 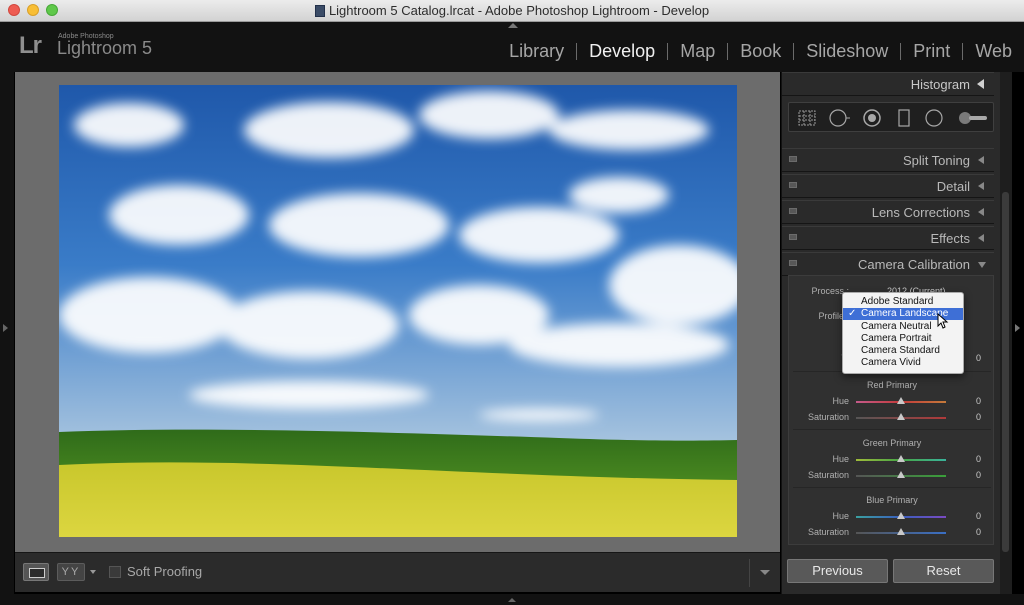 I want to click on profile-option-adobe-standard: Adobe Standard, so click(x=903, y=302).